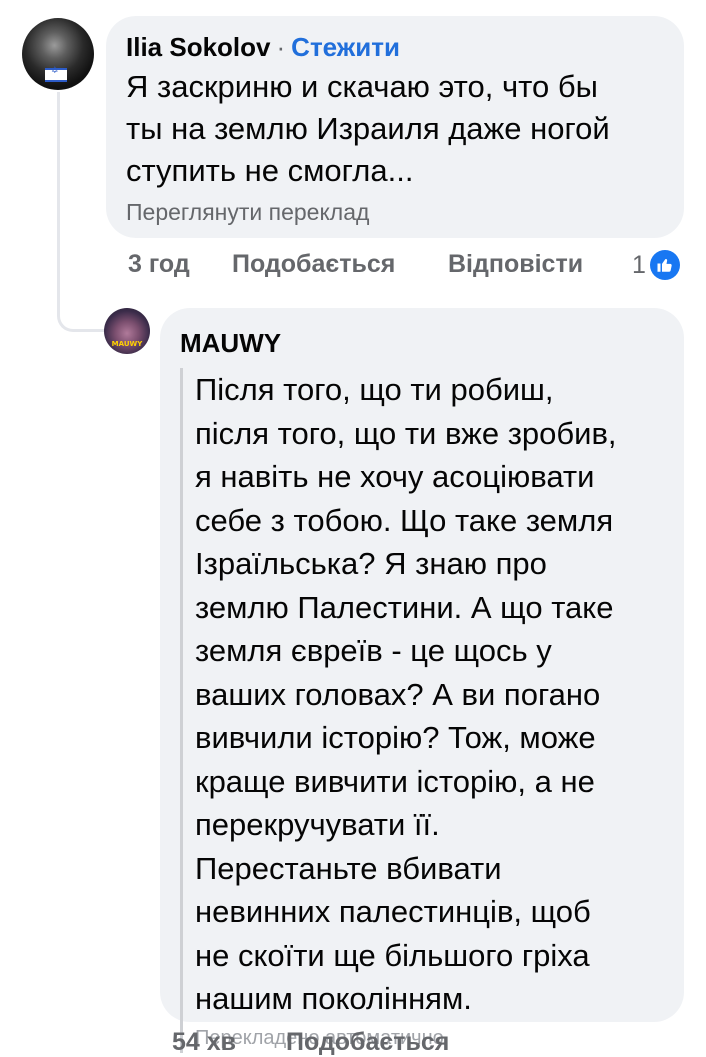  I want to click on comment-header: Ilia Sokolov · Стежити, so click(395, 47).